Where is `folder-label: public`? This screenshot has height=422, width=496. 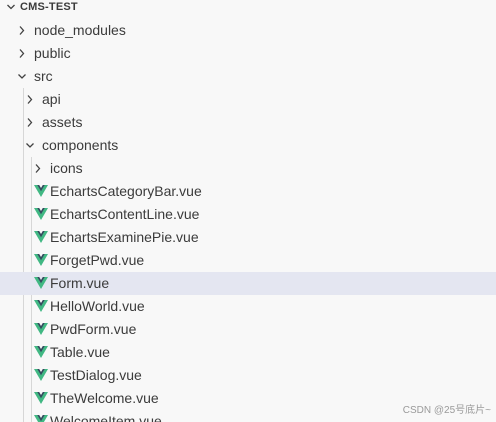 folder-label: public is located at coordinates (52, 53).